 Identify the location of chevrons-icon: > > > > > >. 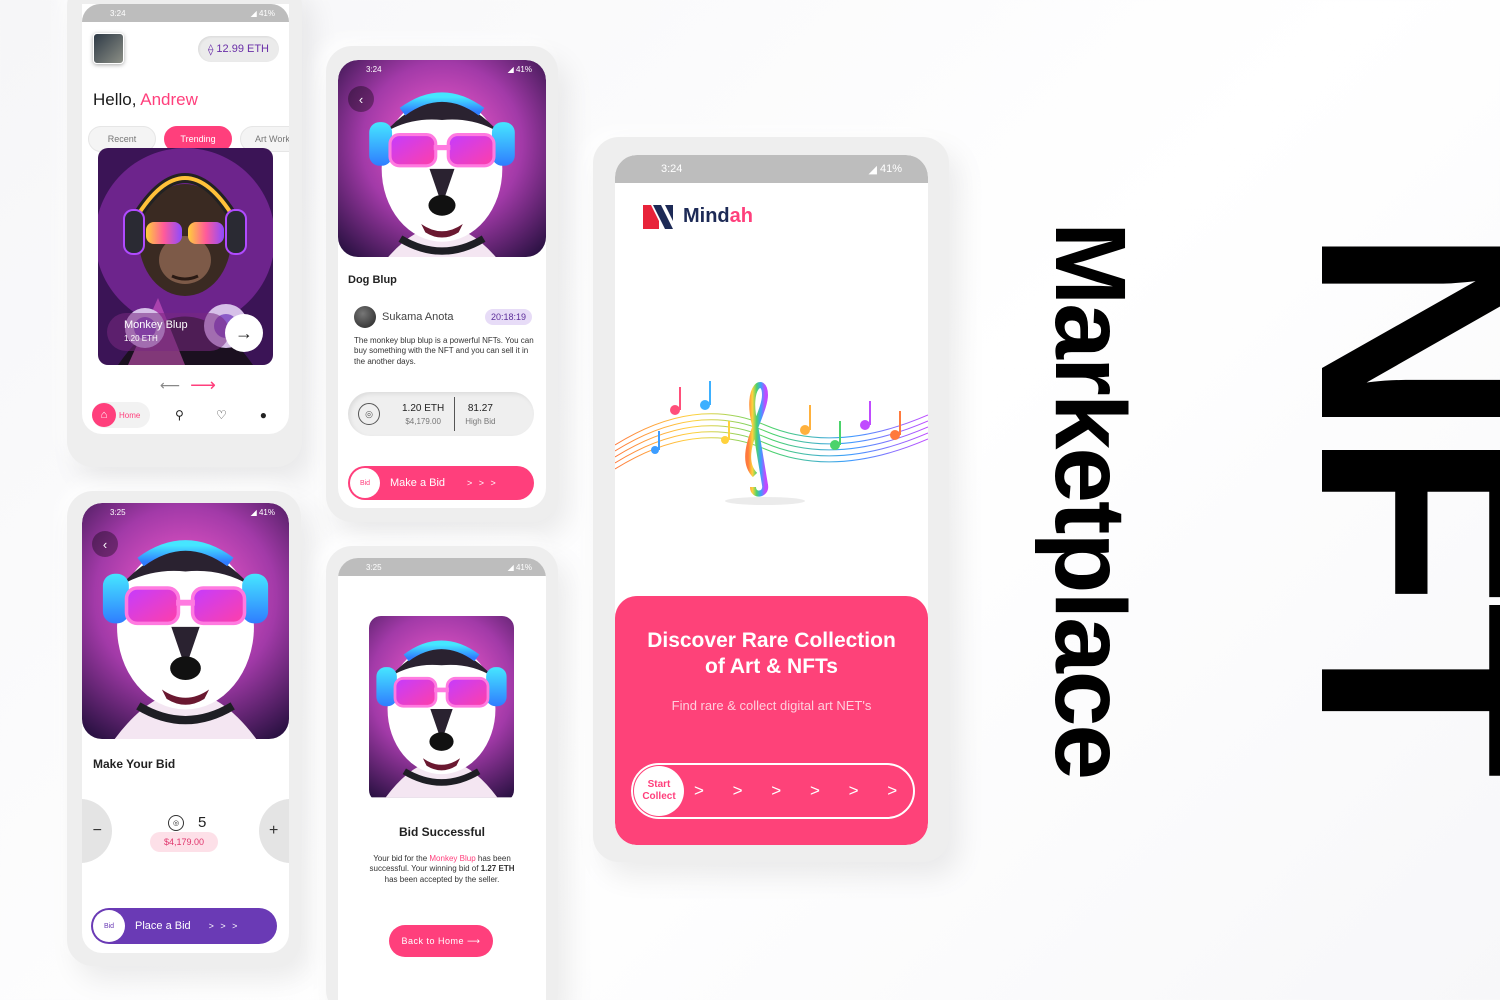
(802, 790).